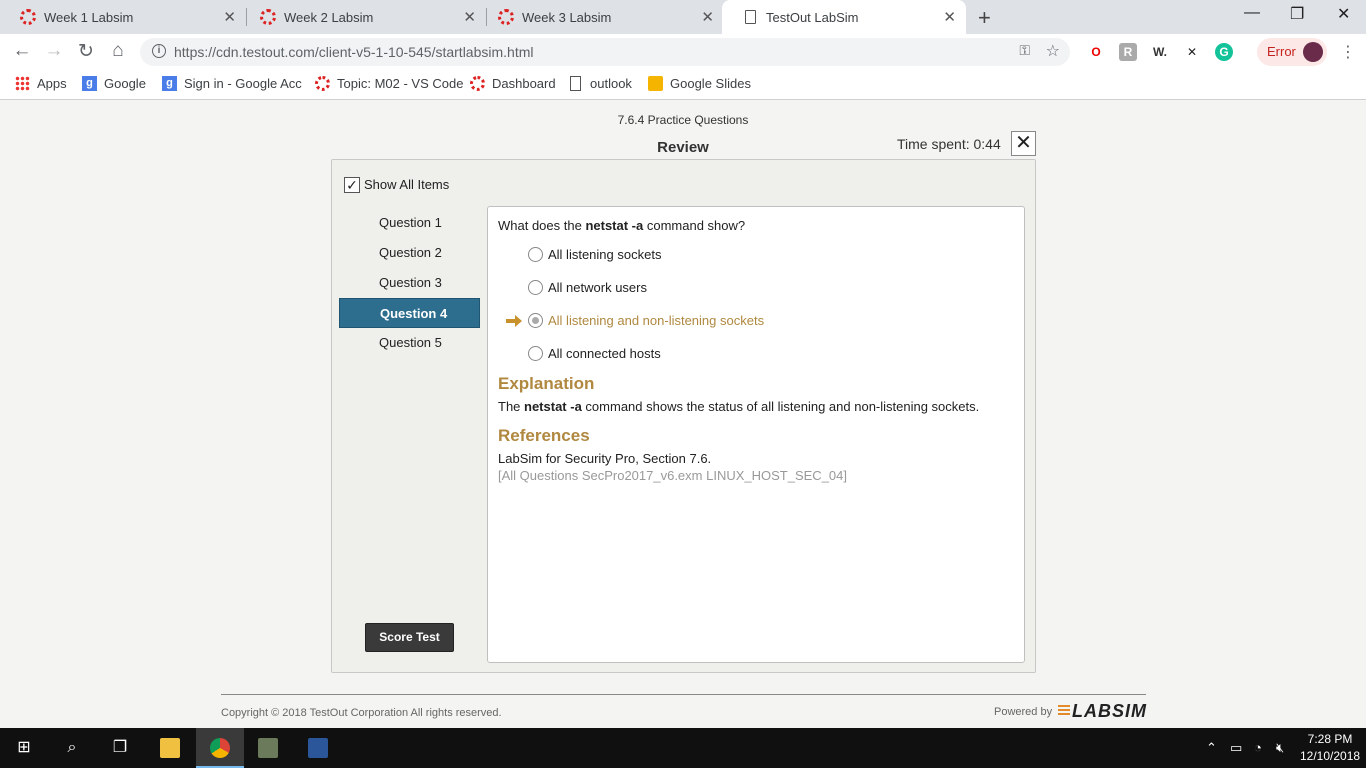 The height and width of the screenshot is (768, 1366). Describe the element at coordinates (984, 18) in the screenshot. I see `new-tab-button: +` at that location.